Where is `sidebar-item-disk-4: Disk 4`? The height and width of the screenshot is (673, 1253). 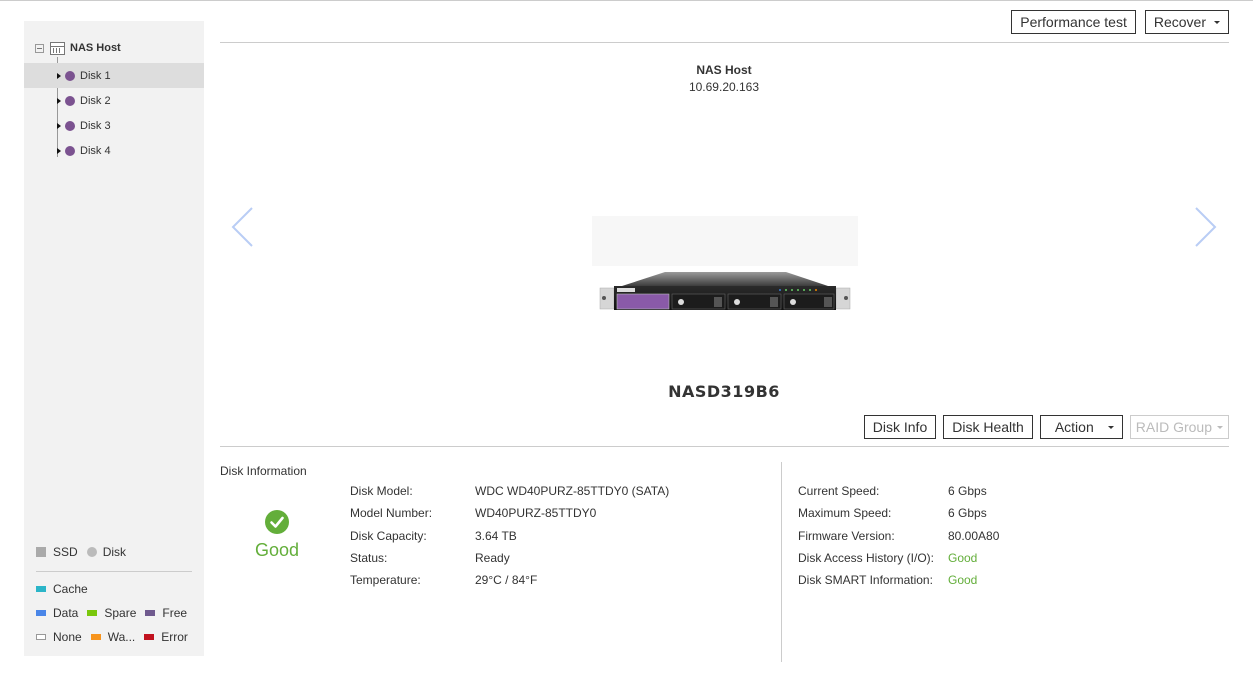
sidebar-item-disk-4: Disk 4 is located at coordinates (114, 150).